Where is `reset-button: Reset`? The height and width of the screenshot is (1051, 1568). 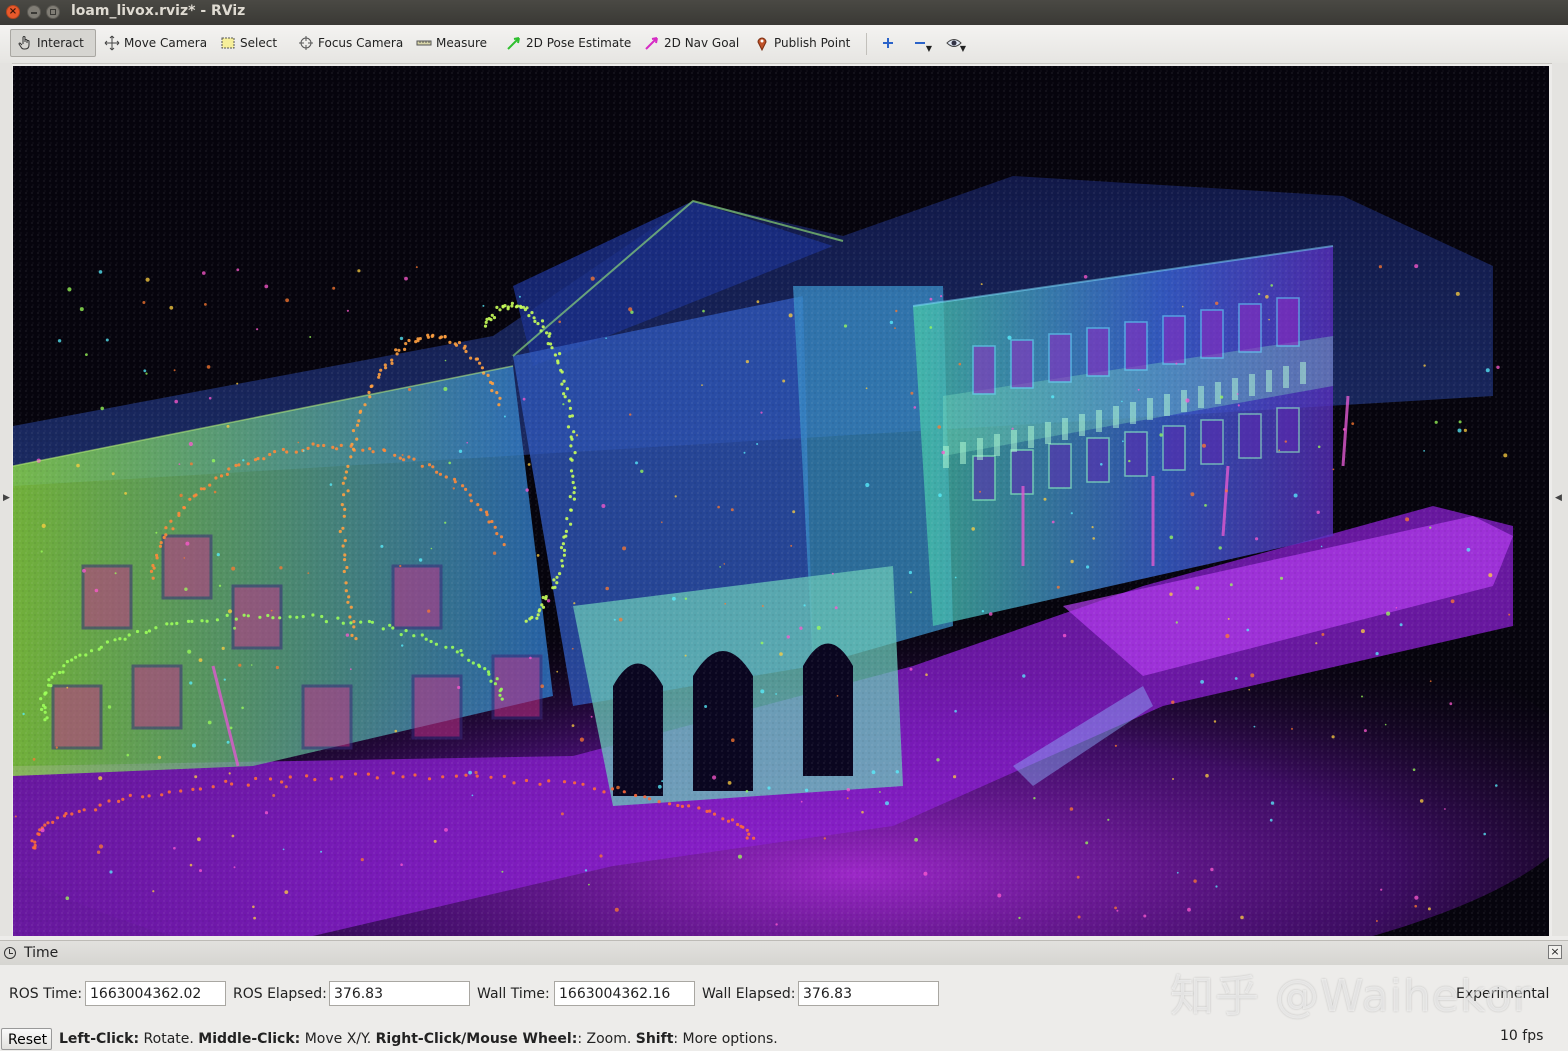 reset-button: Reset is located at coordinates (26, 1039).